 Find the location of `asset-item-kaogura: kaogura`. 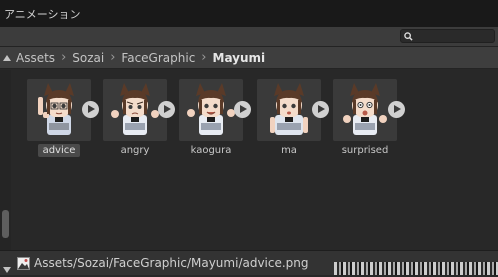

asset-item-kaogura: kaogura is located at coordinates (215, 121).